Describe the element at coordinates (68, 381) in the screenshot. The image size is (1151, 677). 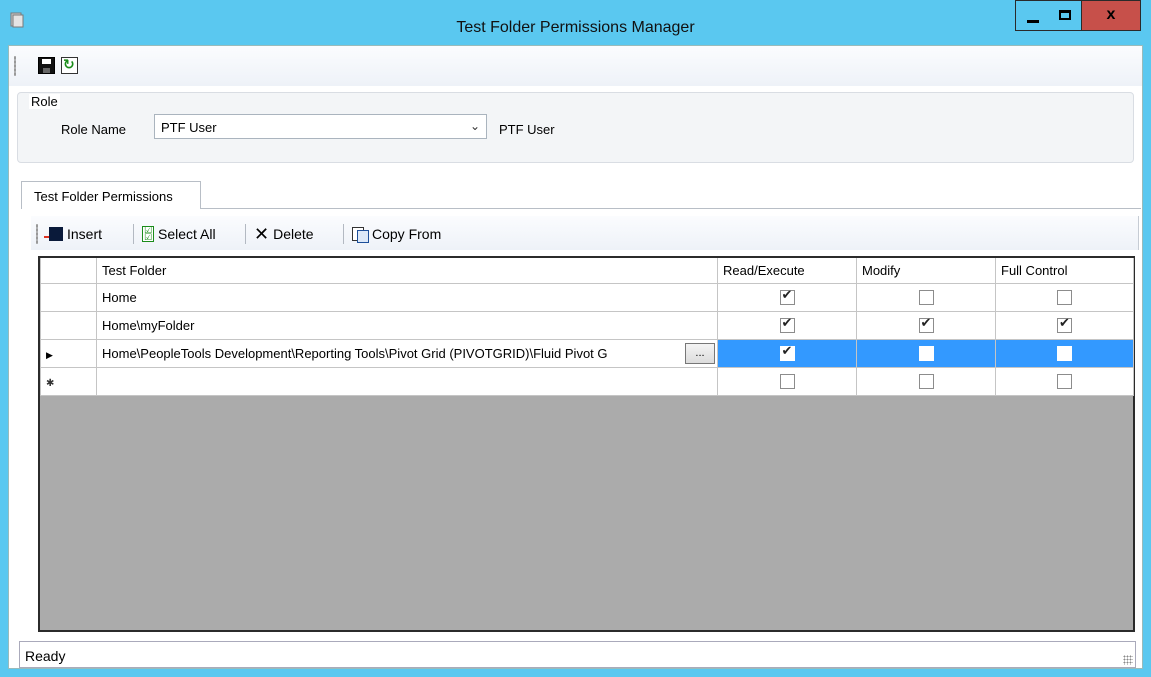
I see `row-header: ✱` at that location.